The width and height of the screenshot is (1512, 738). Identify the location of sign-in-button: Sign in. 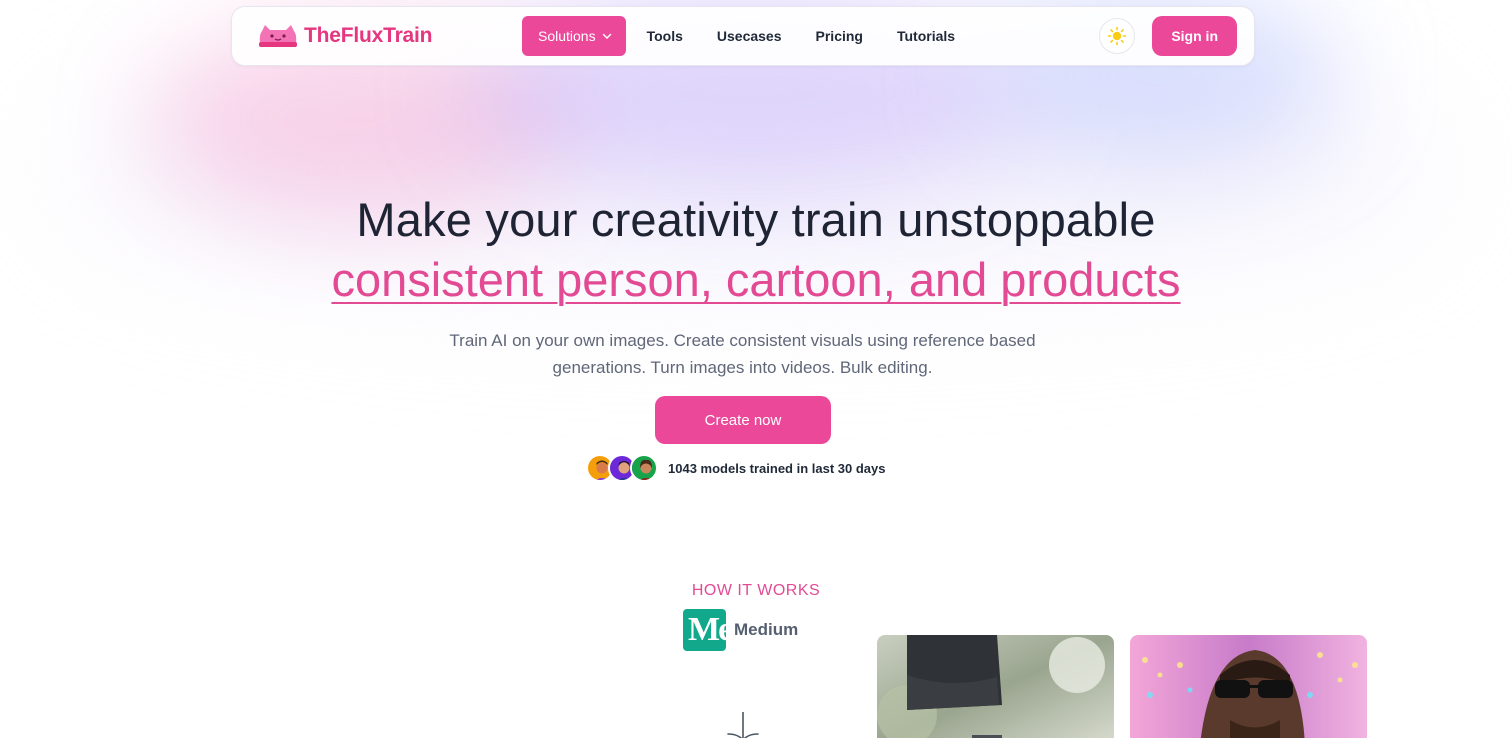
(1194, 36).